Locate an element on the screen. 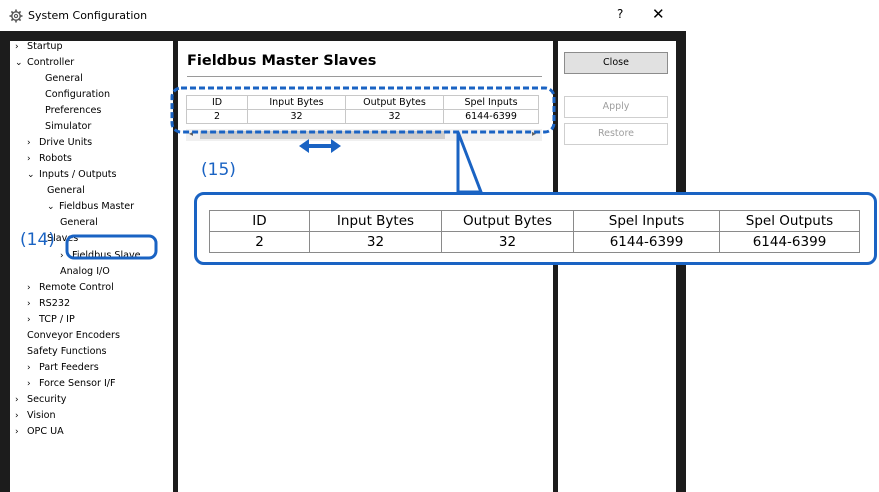 This screenshot has width=879, height=492. zoom-cell-spel-outputs: 6144-6399 is located at coordinates (789, 242).